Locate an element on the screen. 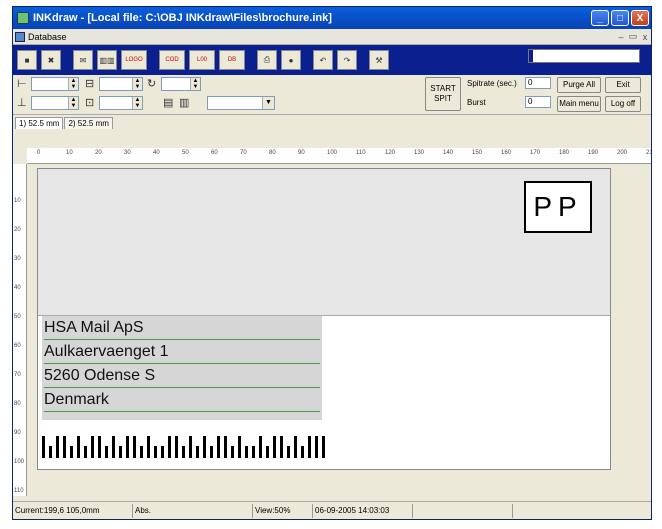 The height and width of the screenshot is (529, 662). spitrate-label: Spitrate (sec.) is located at coordinates (492, 83).